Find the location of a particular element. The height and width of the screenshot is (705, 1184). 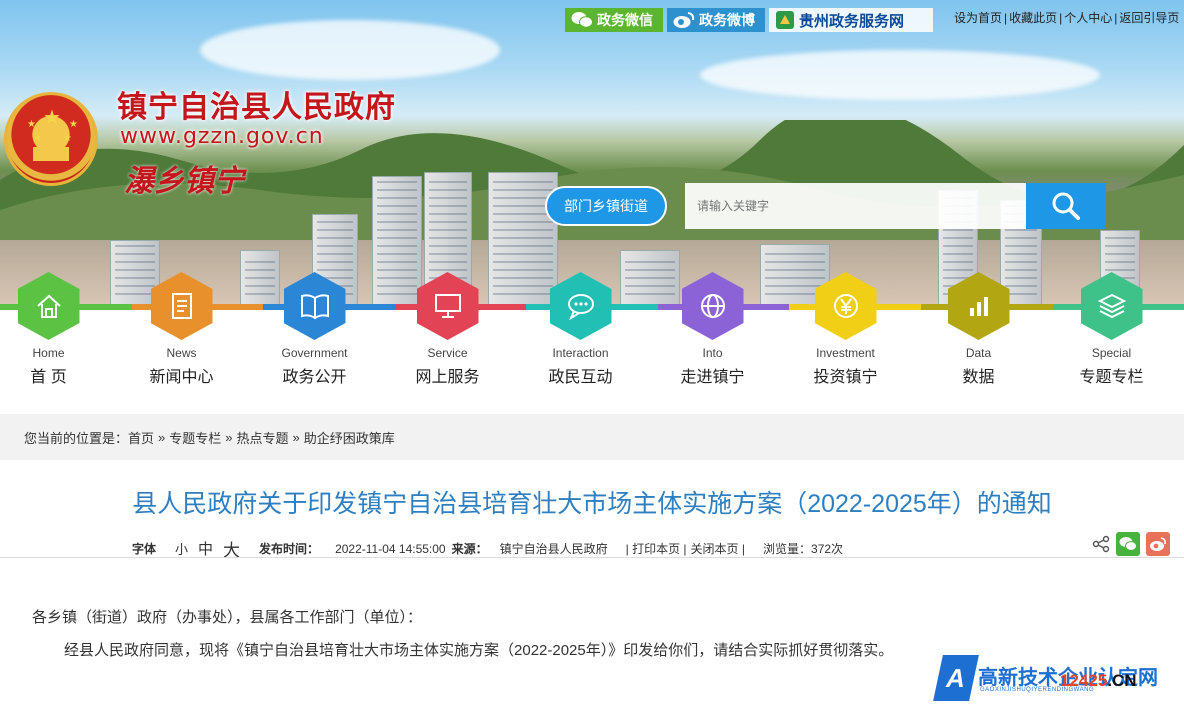

article-salutation: 各乡镇（街道）政府（办事处），县属各工作部门（单位）： is located at coordinates (227, 617).